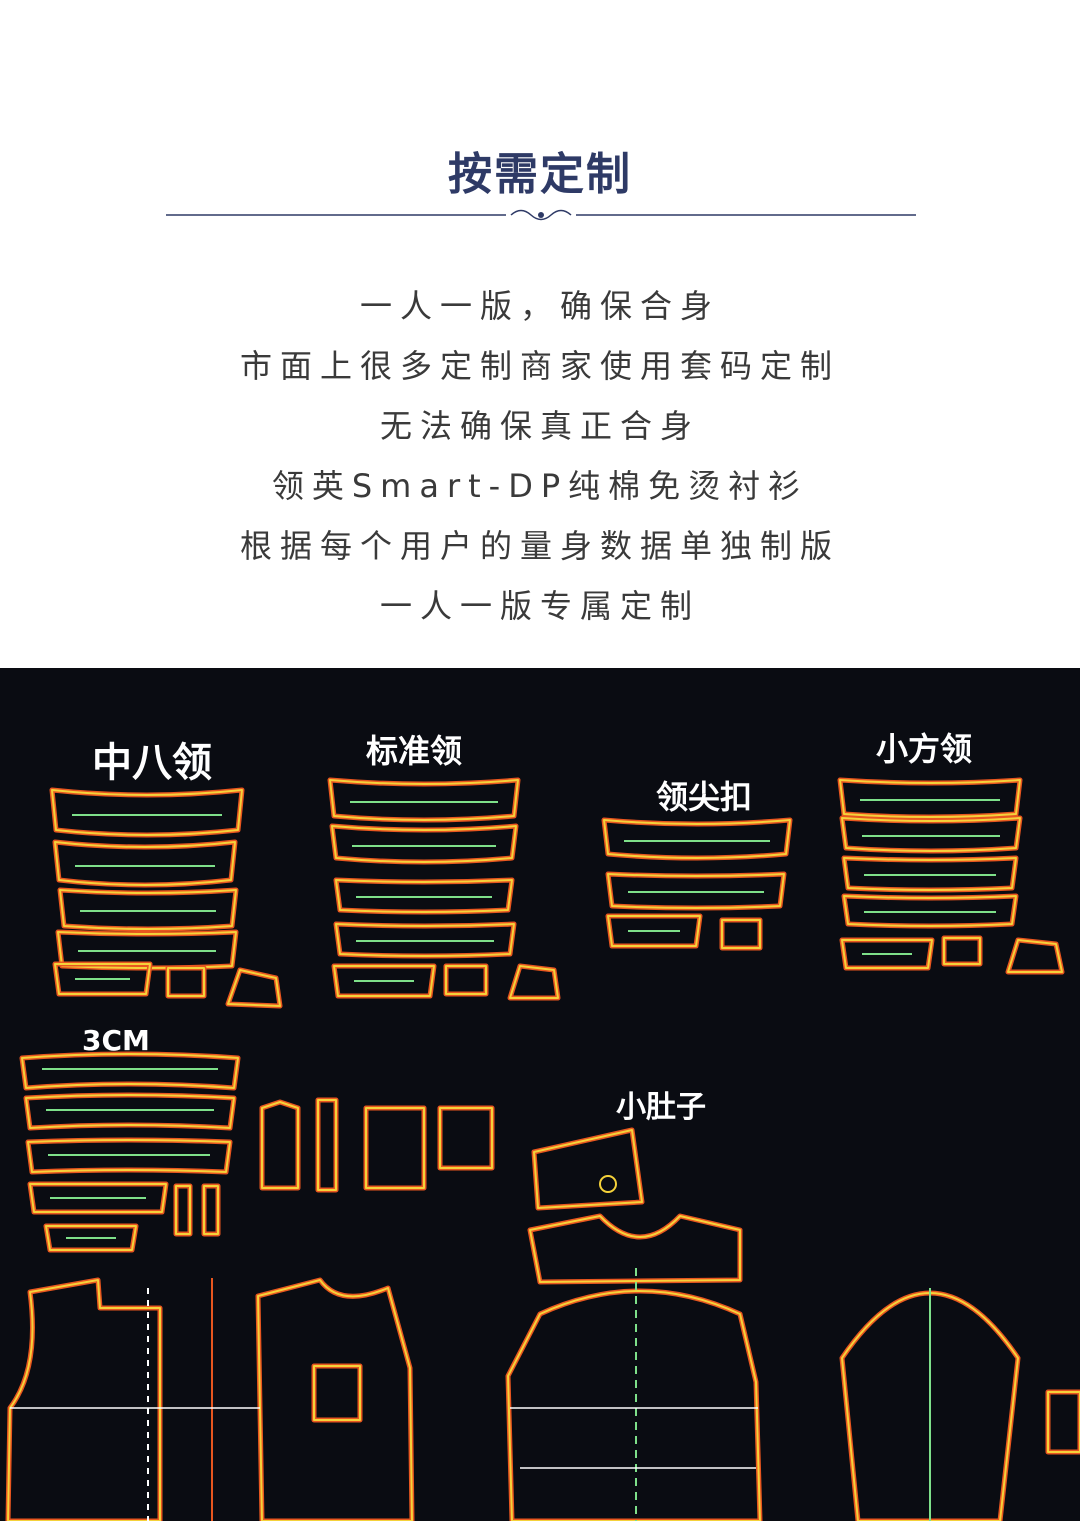 The height and width of the screenshot is (1521, 1080). Describe the element at coordinates (540, 174) in the screenshot. I see `page-title: 按需定制` at that location.